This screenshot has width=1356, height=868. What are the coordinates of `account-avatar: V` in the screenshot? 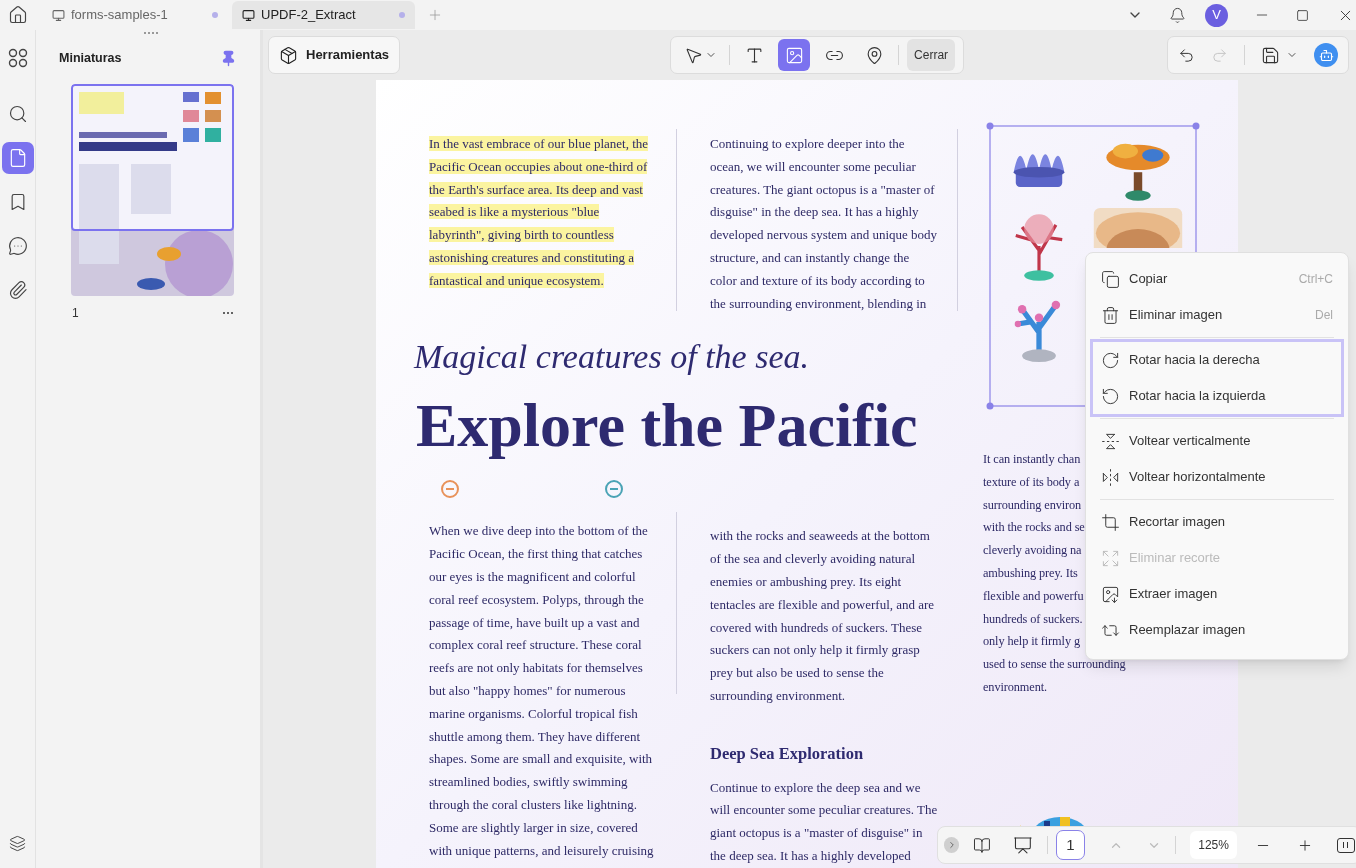 It's located at (1216, 15).